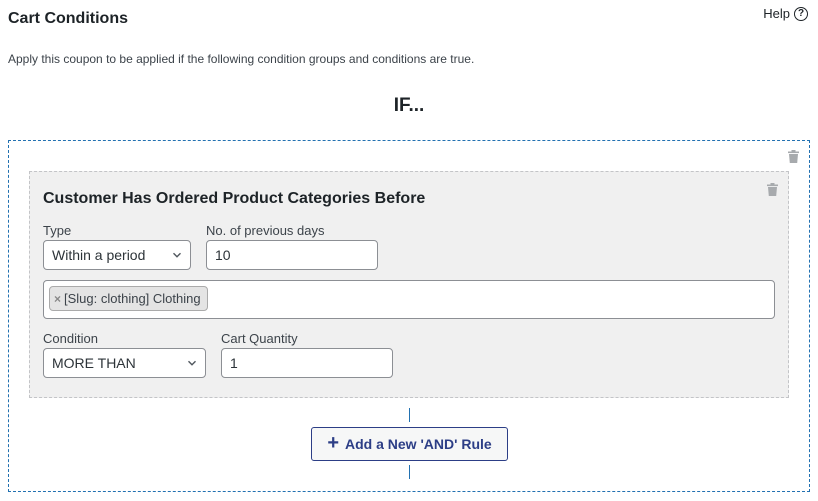 The height and width of the screenshot is (501, 818). I want to click on page-title: Cart Conditions, so click(68, 18).